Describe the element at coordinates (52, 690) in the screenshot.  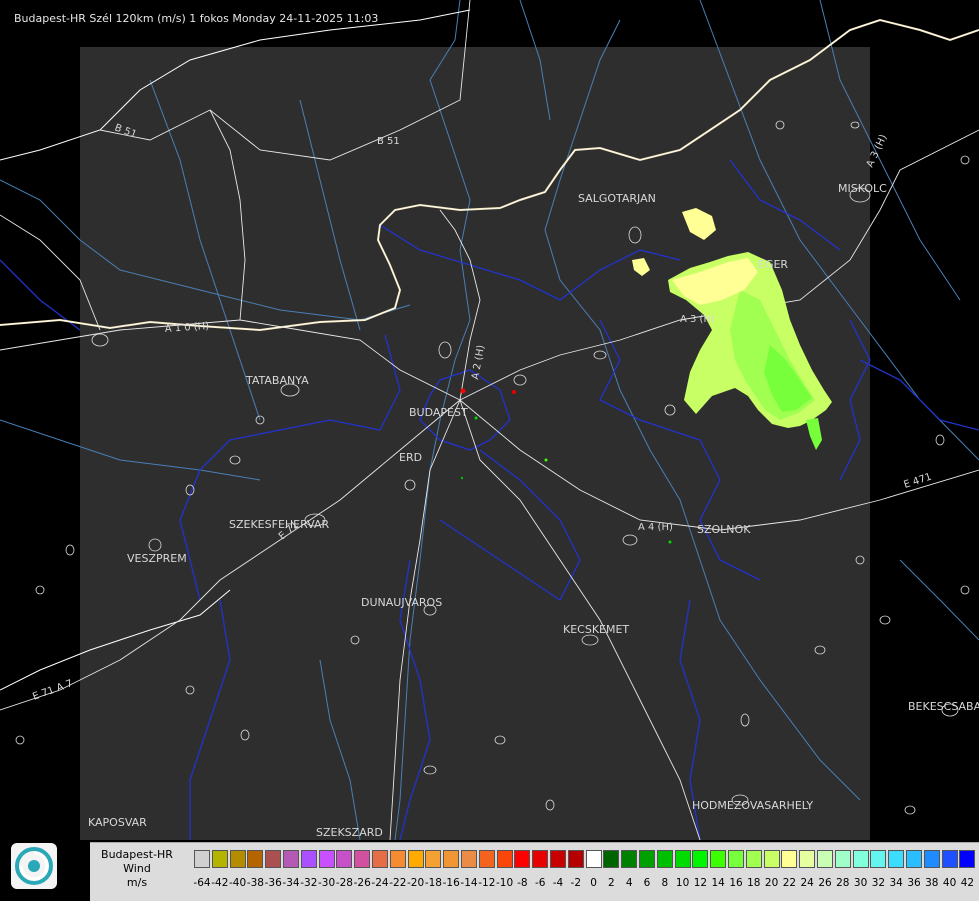
I see `road-e71-sw: E 71 A 7` at that location.